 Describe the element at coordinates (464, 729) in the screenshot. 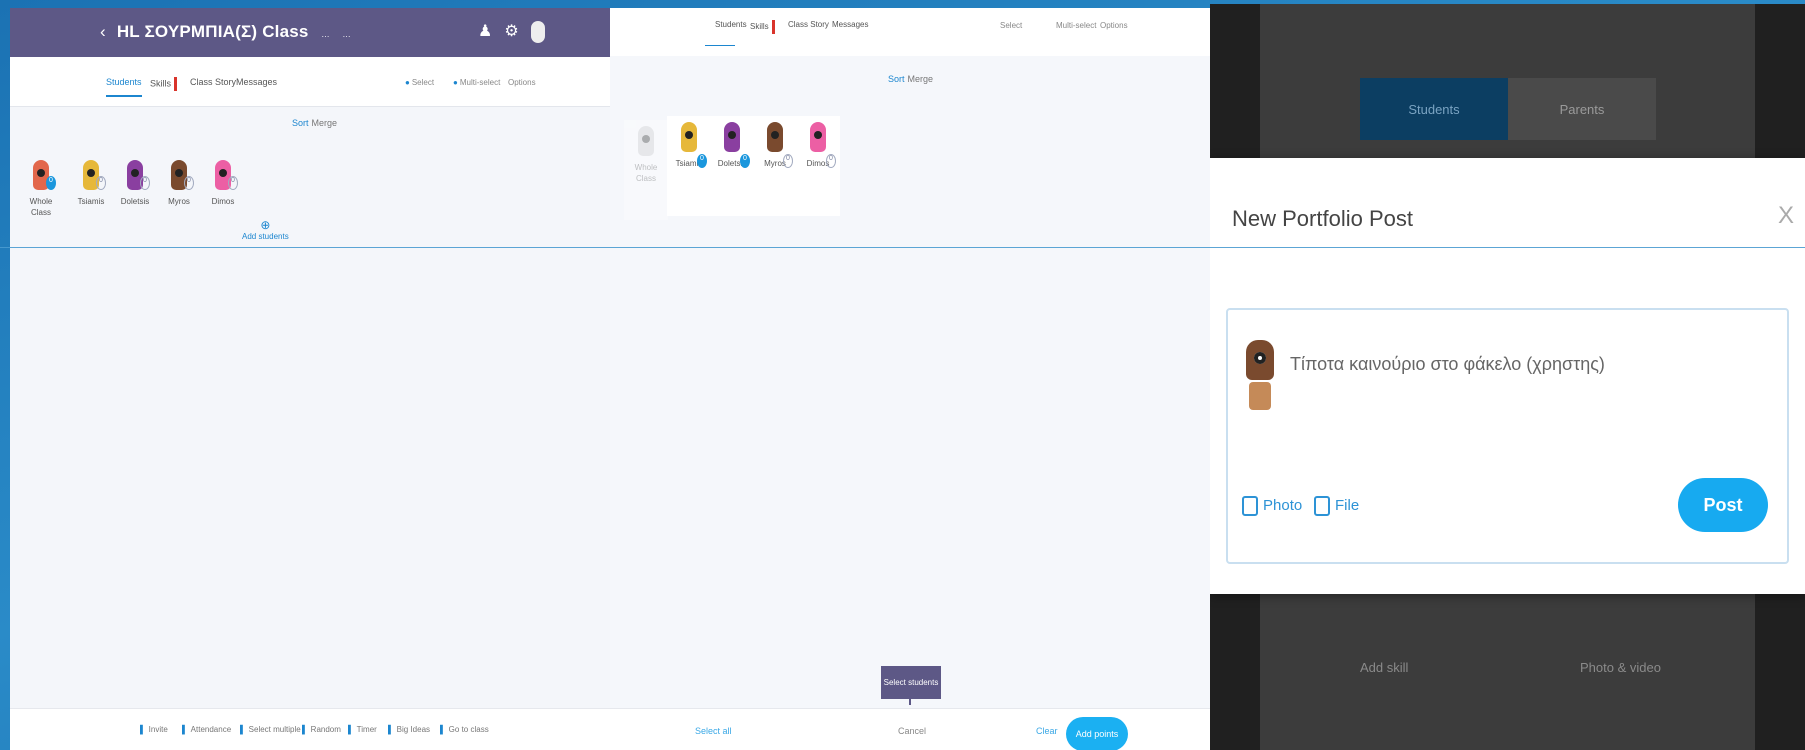

I see `go-to-class-button: ▌ Go to class` at that location.